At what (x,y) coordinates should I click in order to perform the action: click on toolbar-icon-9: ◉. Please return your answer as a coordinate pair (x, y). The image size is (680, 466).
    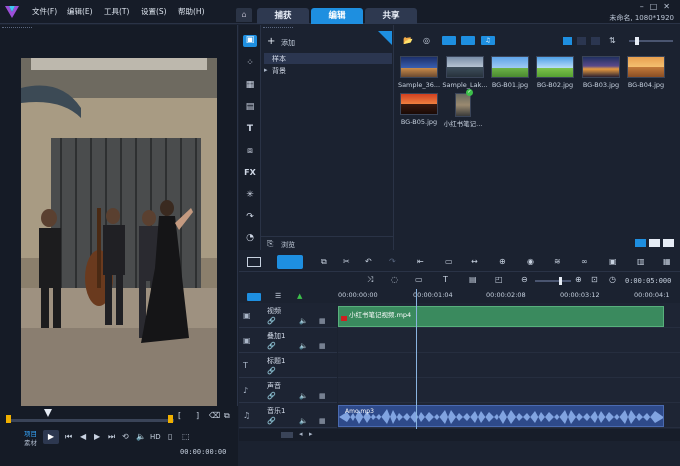
    Looking at the image, I should click on (530, 261).